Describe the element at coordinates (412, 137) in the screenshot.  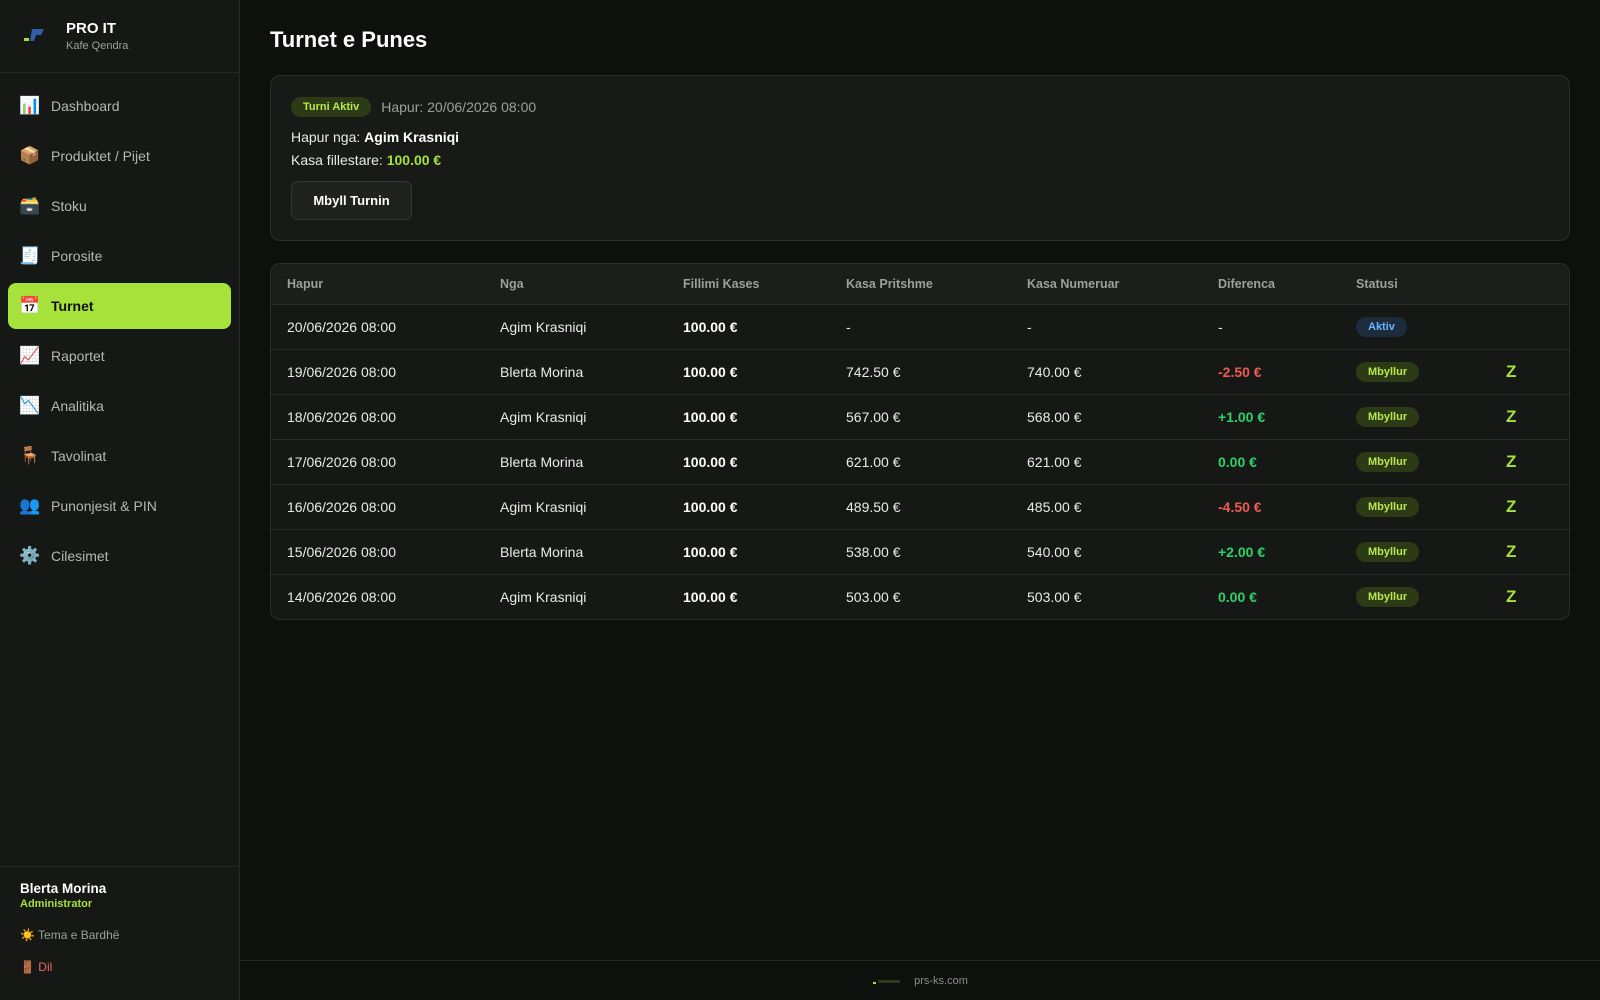
I see `opened-by-value: Agim Krasniqi` at that location.